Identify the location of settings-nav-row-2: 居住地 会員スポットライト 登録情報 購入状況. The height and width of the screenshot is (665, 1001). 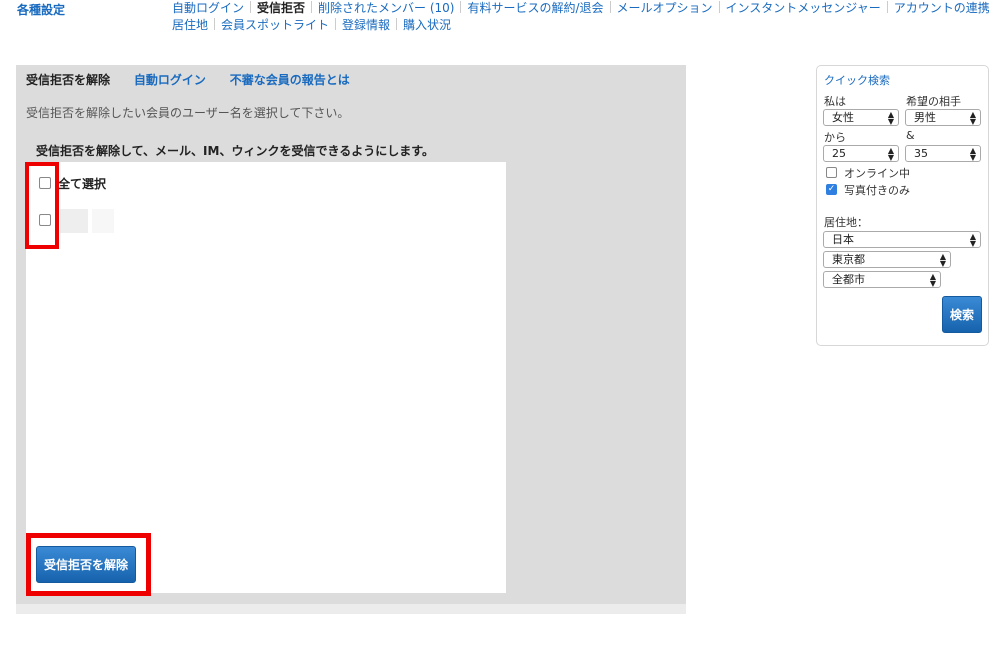
(586, 25).